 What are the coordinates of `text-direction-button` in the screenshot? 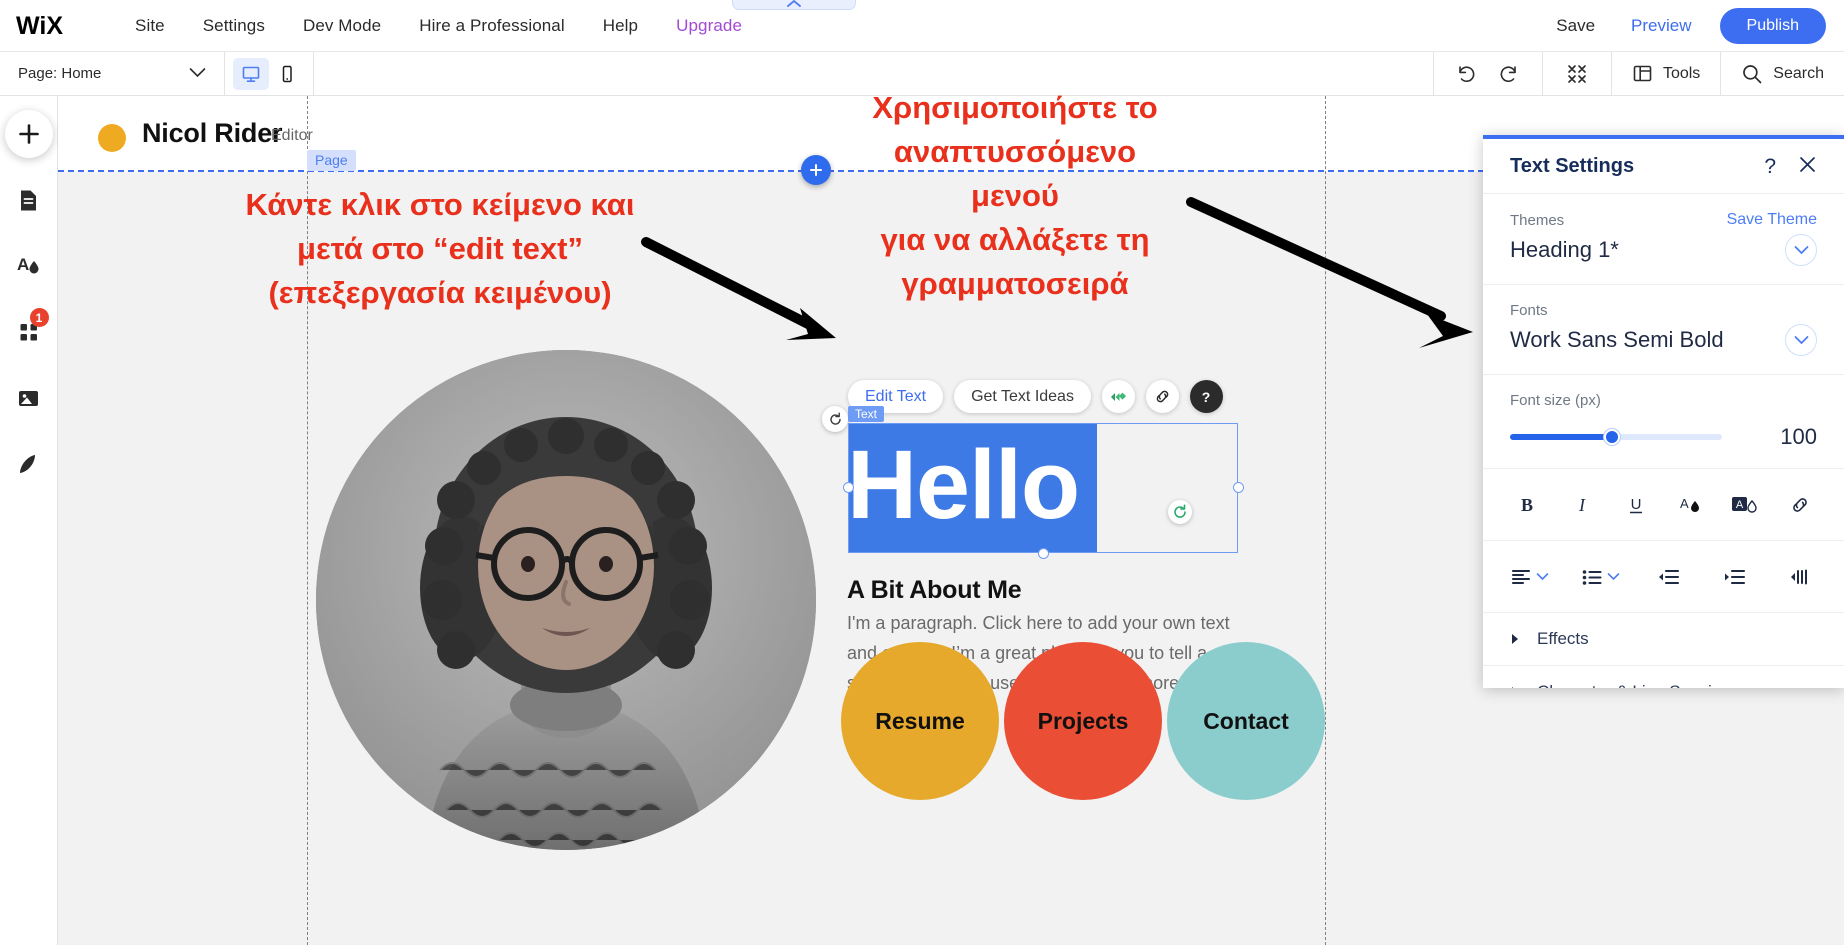 It's located at (1800, 577).